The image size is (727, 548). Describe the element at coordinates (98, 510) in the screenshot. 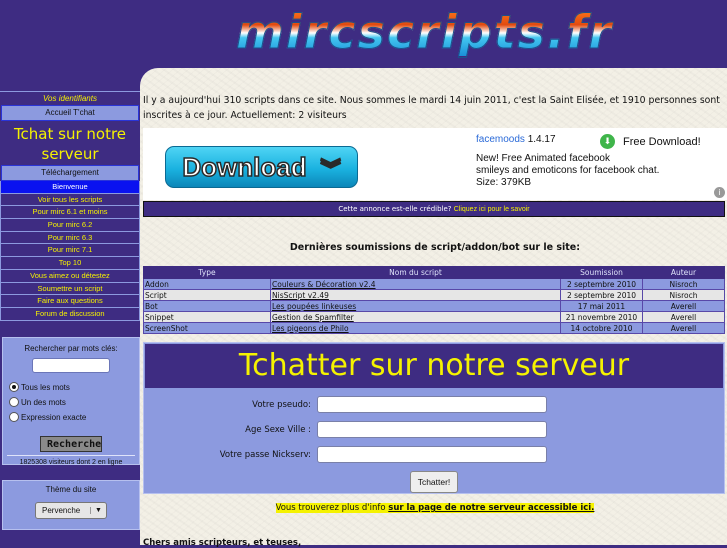

I see `chevron-down-icon: ▼` at that location.